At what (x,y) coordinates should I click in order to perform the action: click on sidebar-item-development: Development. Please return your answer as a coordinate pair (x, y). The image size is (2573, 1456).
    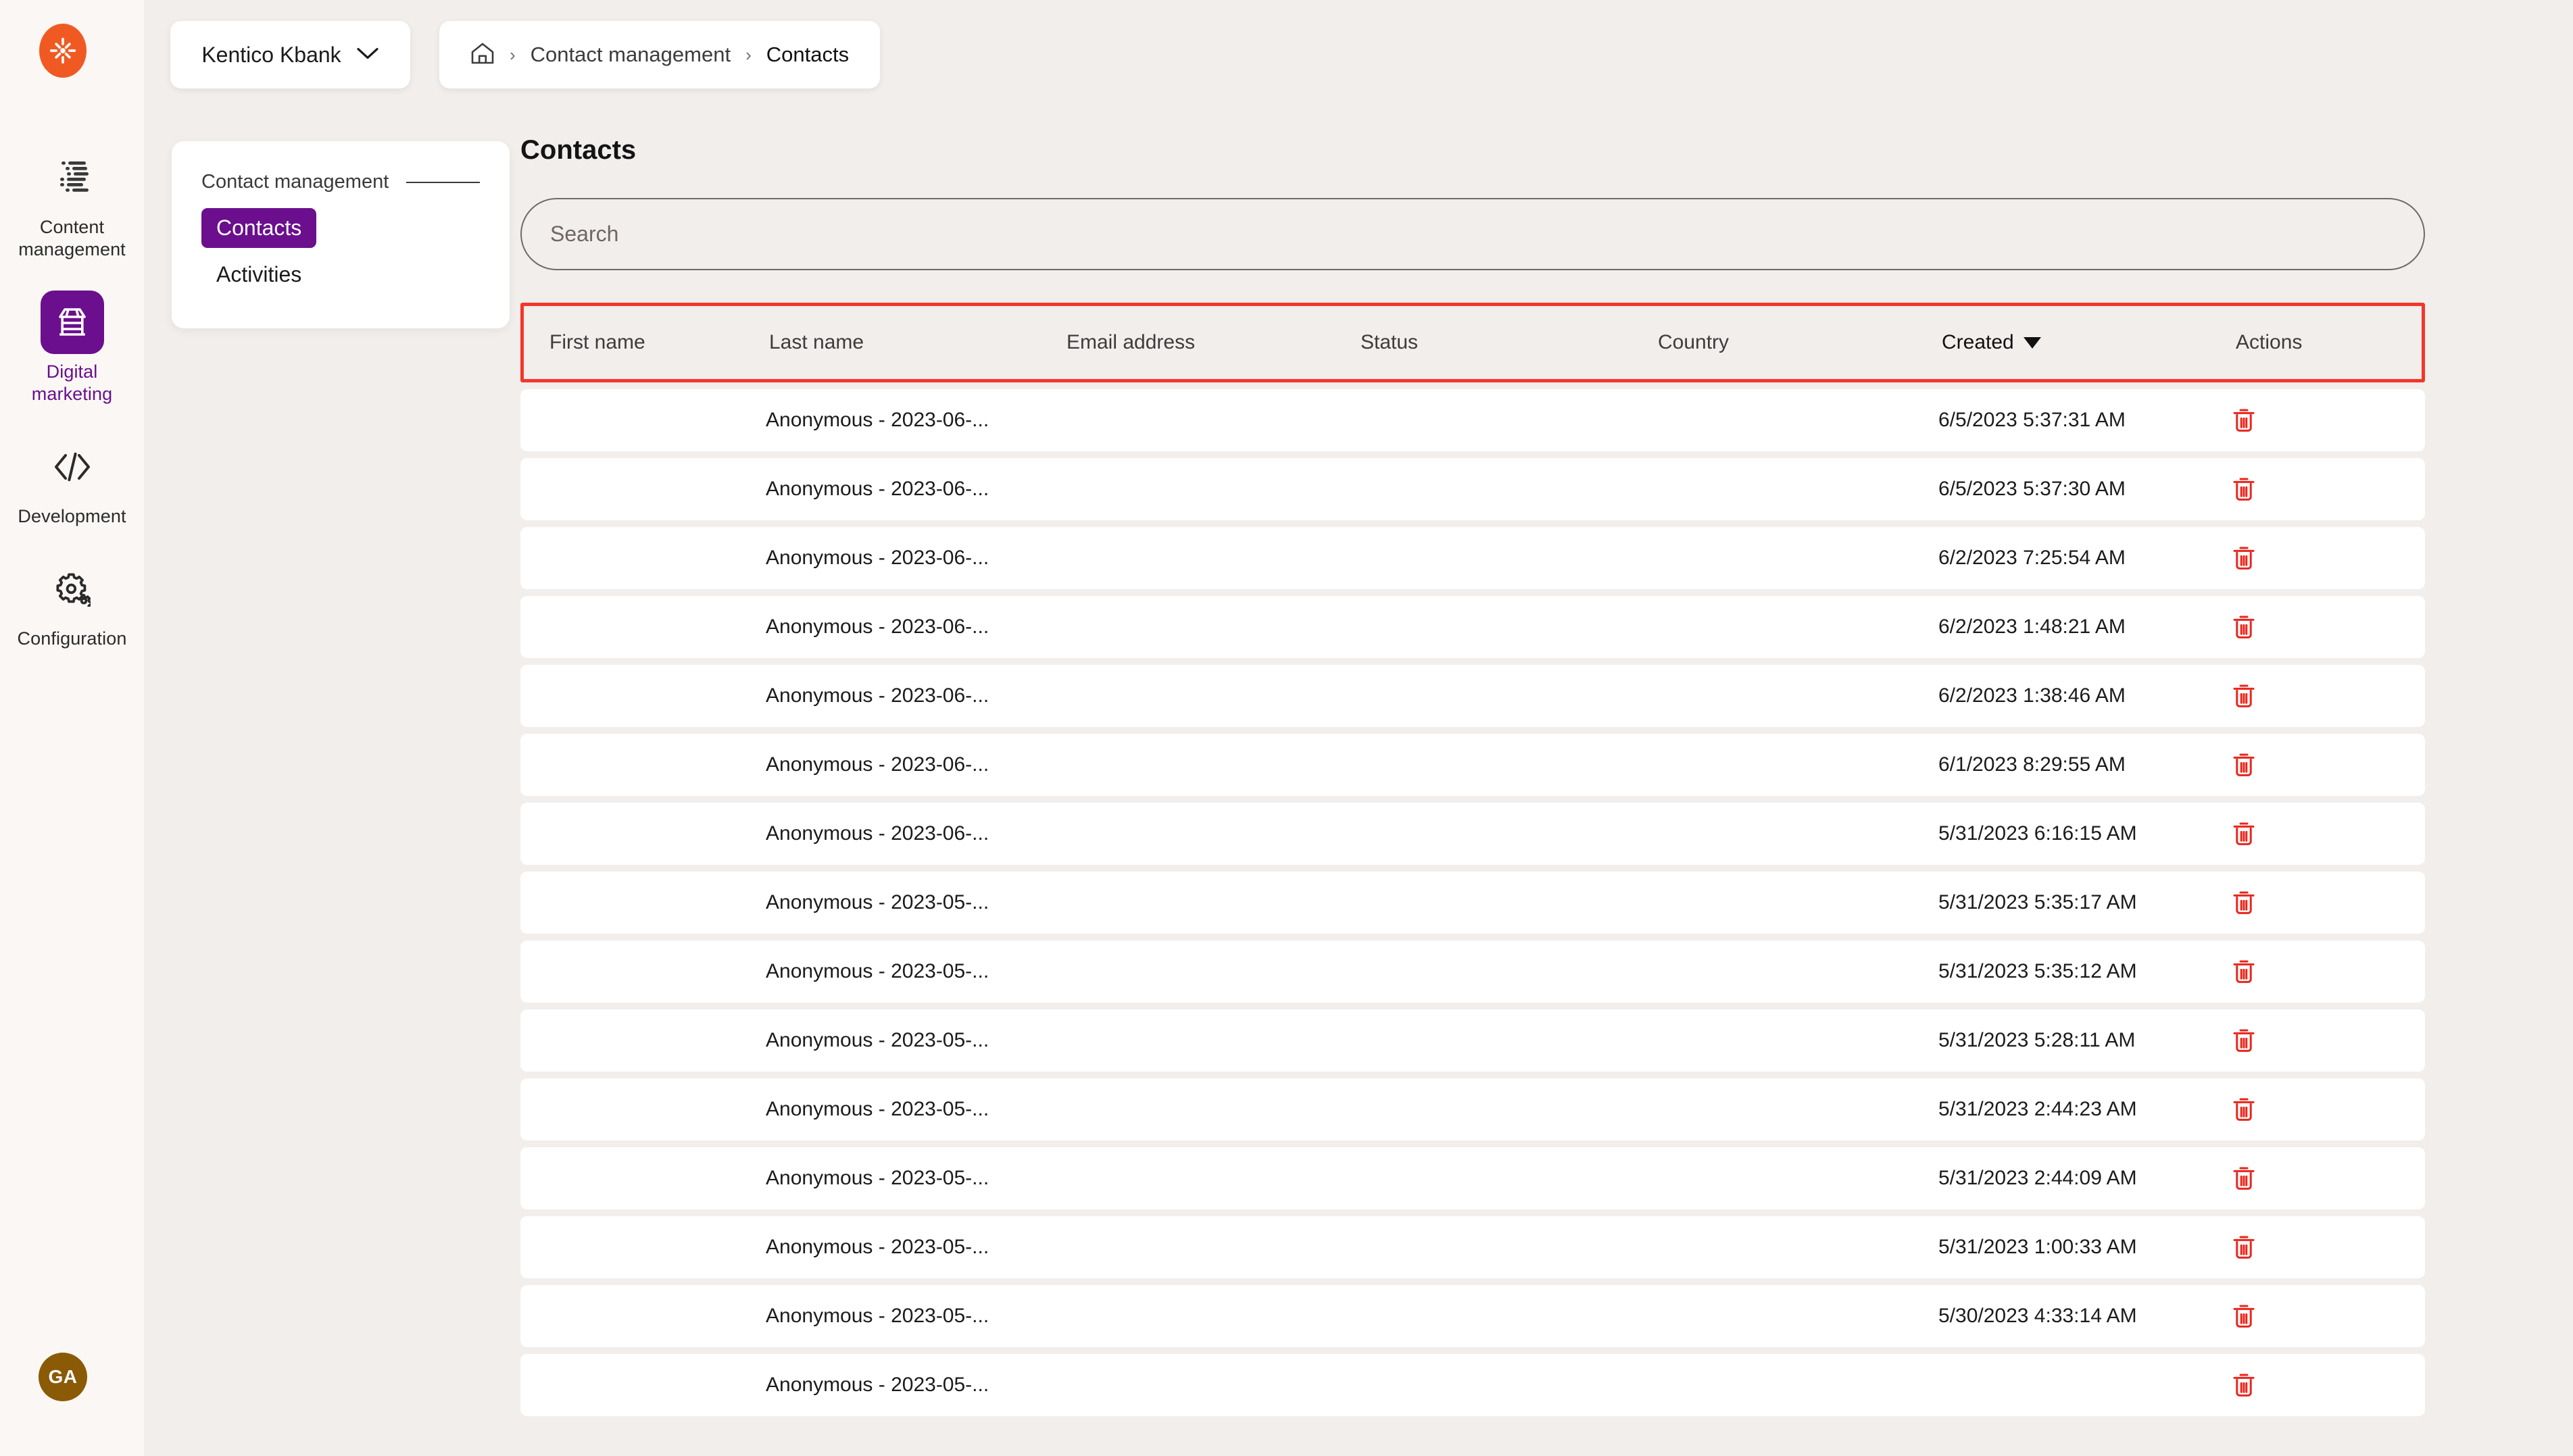
    Looking at the image, I should click on (72, 496).